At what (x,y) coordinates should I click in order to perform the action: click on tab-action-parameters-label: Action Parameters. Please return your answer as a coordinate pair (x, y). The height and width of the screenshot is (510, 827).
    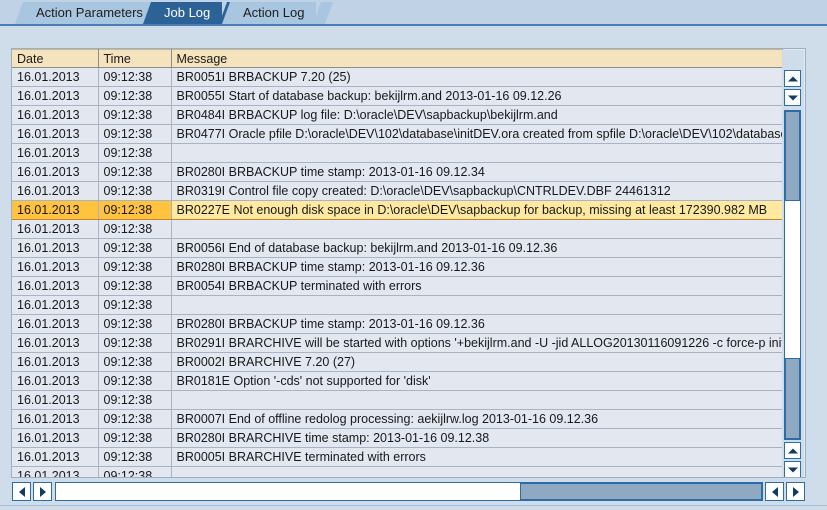
    Looking at the image, I should click on (89, 12).